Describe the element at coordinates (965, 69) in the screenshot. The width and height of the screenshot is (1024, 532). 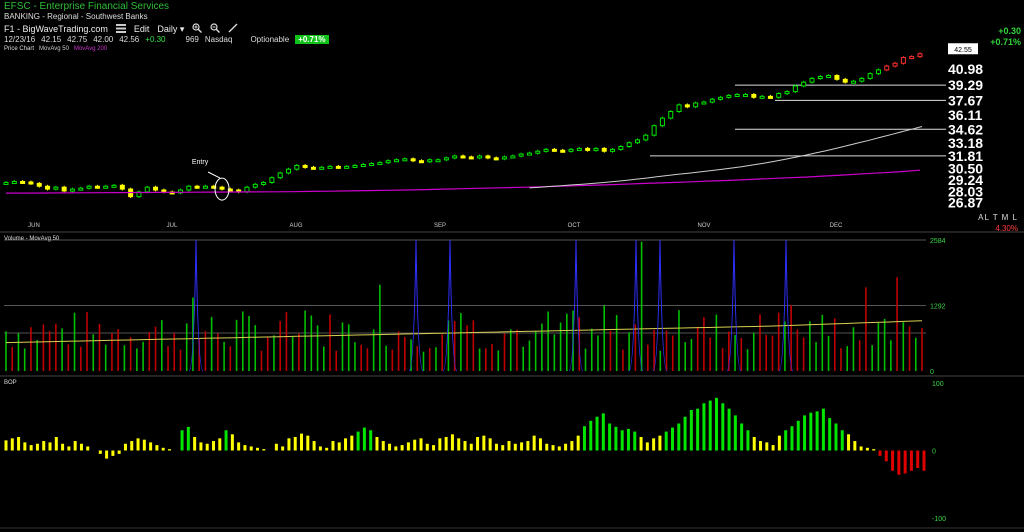
I see `price-axis-label: 40.98` at that location.